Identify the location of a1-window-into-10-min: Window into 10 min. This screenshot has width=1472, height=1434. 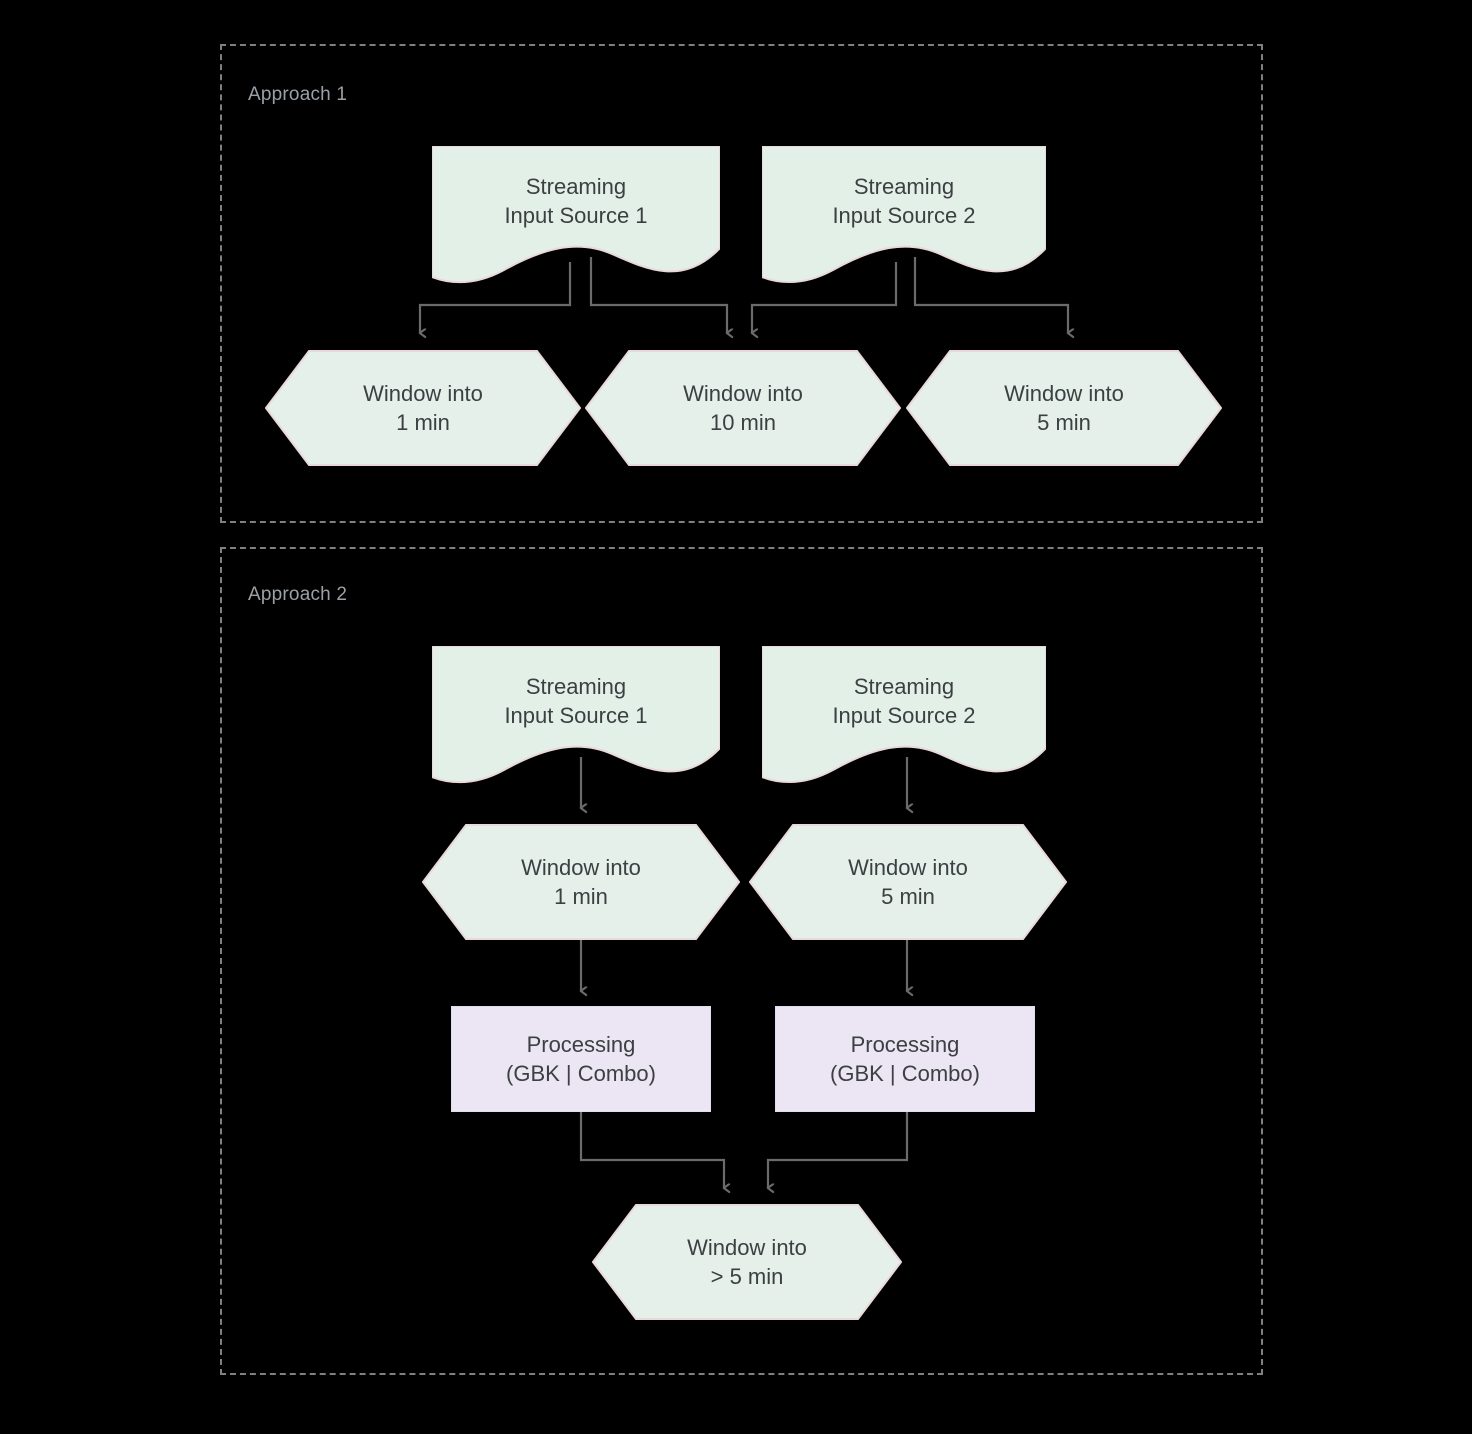
(743, 408).